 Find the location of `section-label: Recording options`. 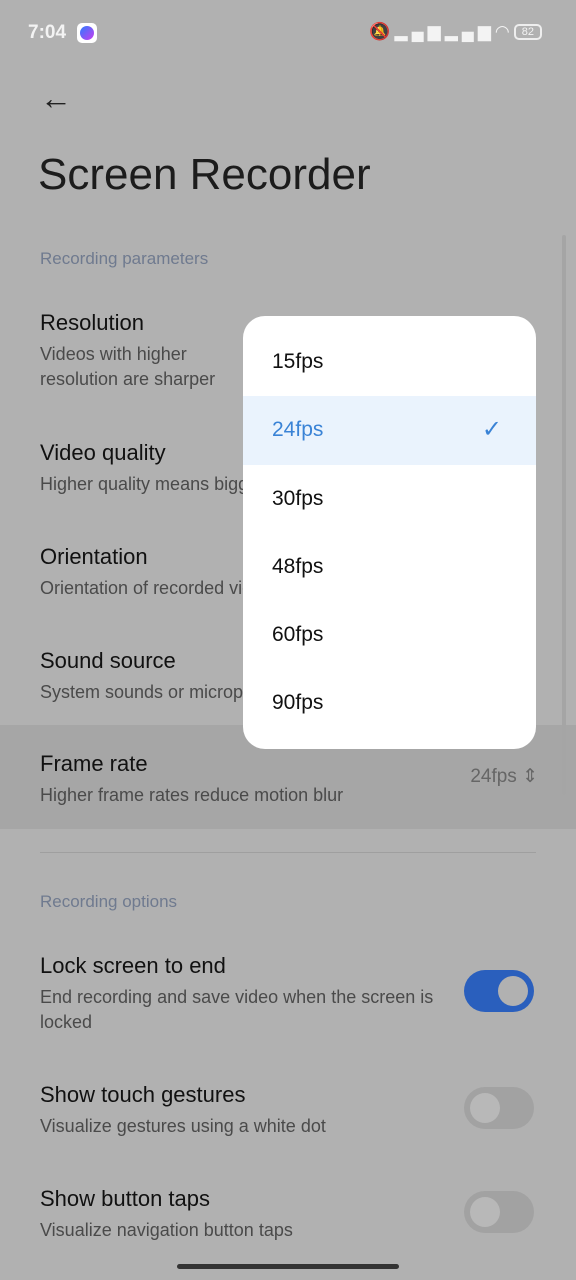

section-label: Recording options is located at coordinates (109, 901).